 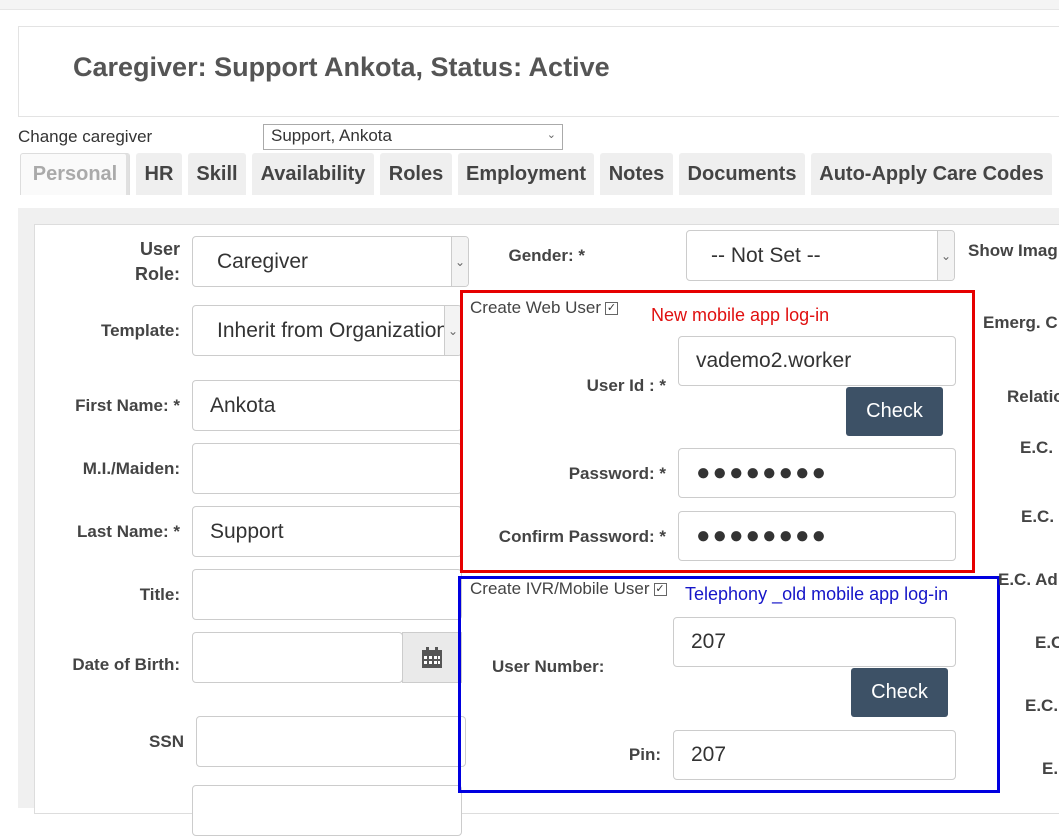 I want to click on show-image-label: Show Imag, so click(x=1013, y=250).